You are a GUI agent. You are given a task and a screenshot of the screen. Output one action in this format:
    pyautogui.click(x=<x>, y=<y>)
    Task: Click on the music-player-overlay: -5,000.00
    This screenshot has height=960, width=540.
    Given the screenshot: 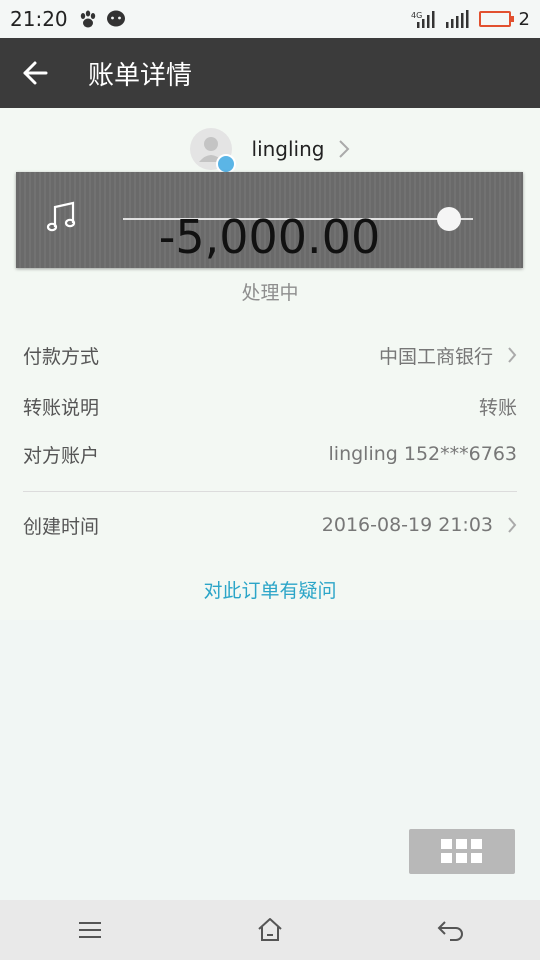 What is the action you would take?
    pyautogui.click(x=269, y=220)
    